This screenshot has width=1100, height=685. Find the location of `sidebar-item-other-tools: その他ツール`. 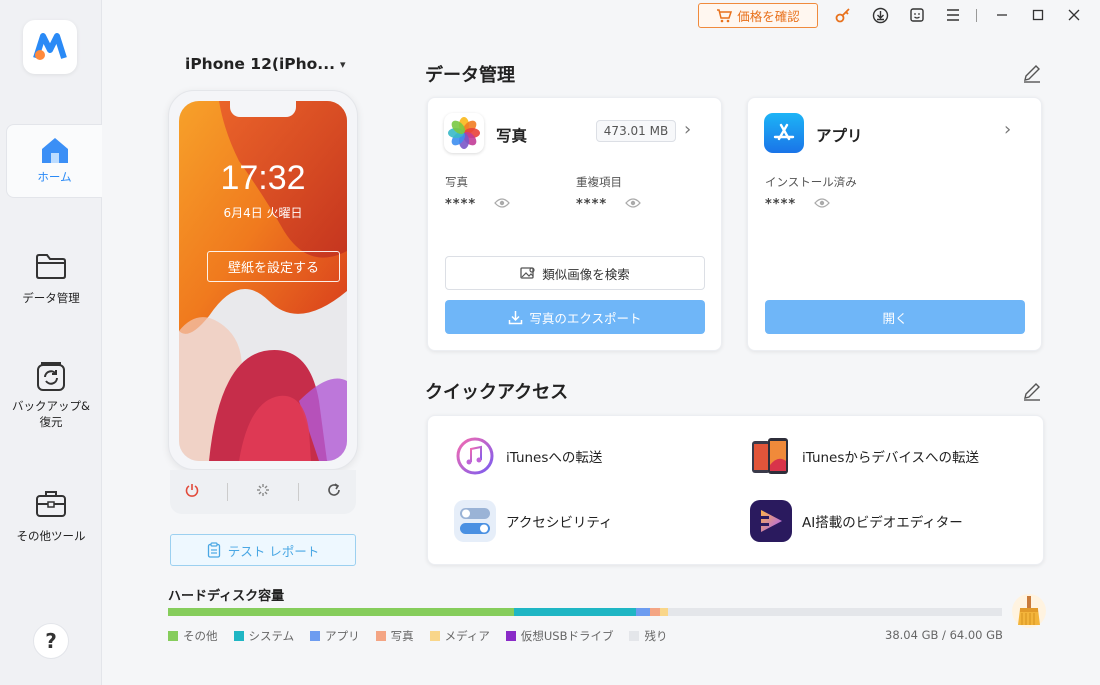

sidebar-item-other-tools: その他ツール is located at coordinates (51, 516).